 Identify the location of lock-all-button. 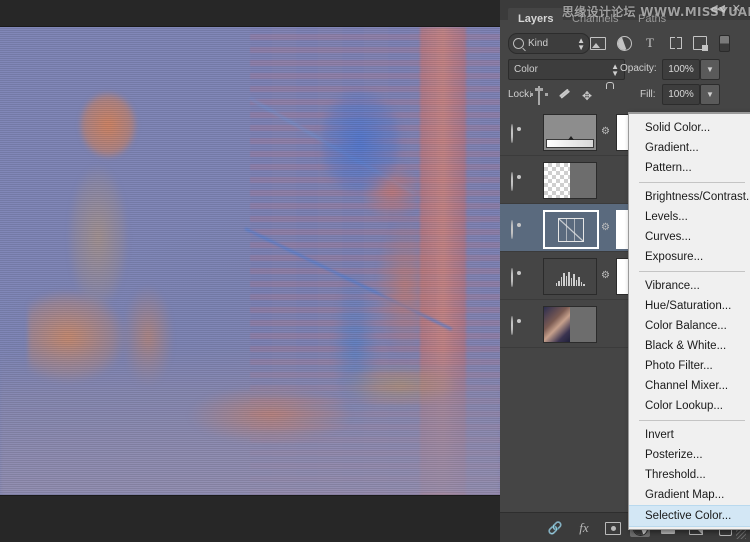
(611, 94).